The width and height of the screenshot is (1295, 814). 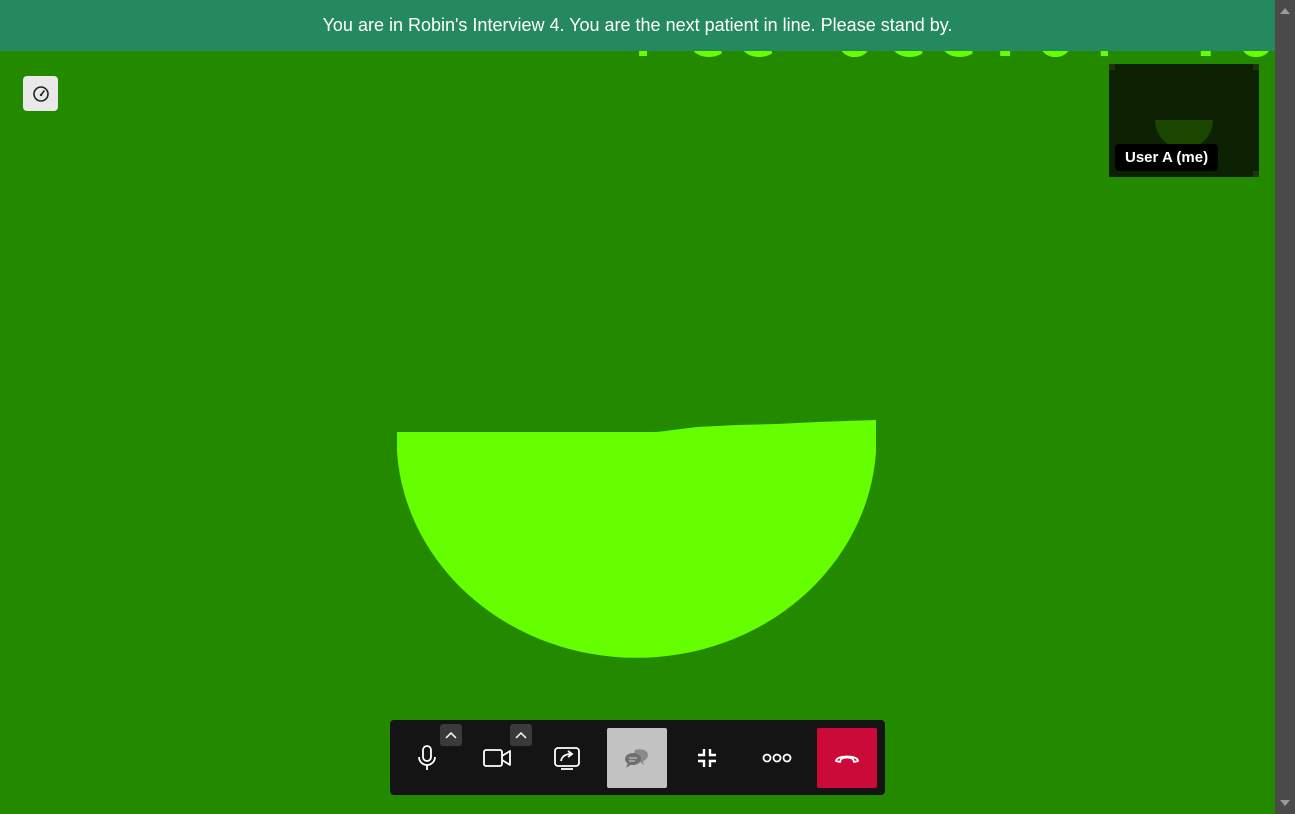 What do you see at coordinates (427, 757) in the screenshot?
I see `microphone-icon` at bounding box center [427, 757].